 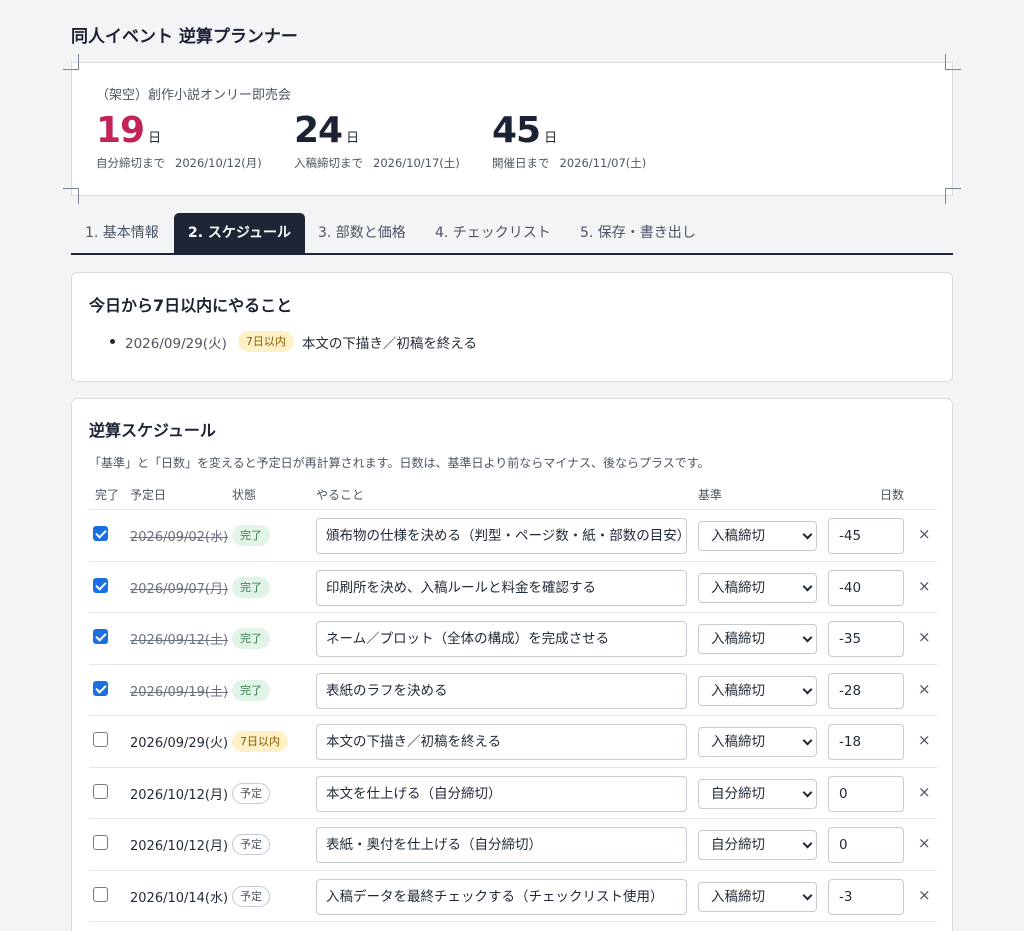 I want to click on list-item: 2026/09/29(火) 7日以内 本文の下描き／初稿を終える, so click(x=293, y=341).